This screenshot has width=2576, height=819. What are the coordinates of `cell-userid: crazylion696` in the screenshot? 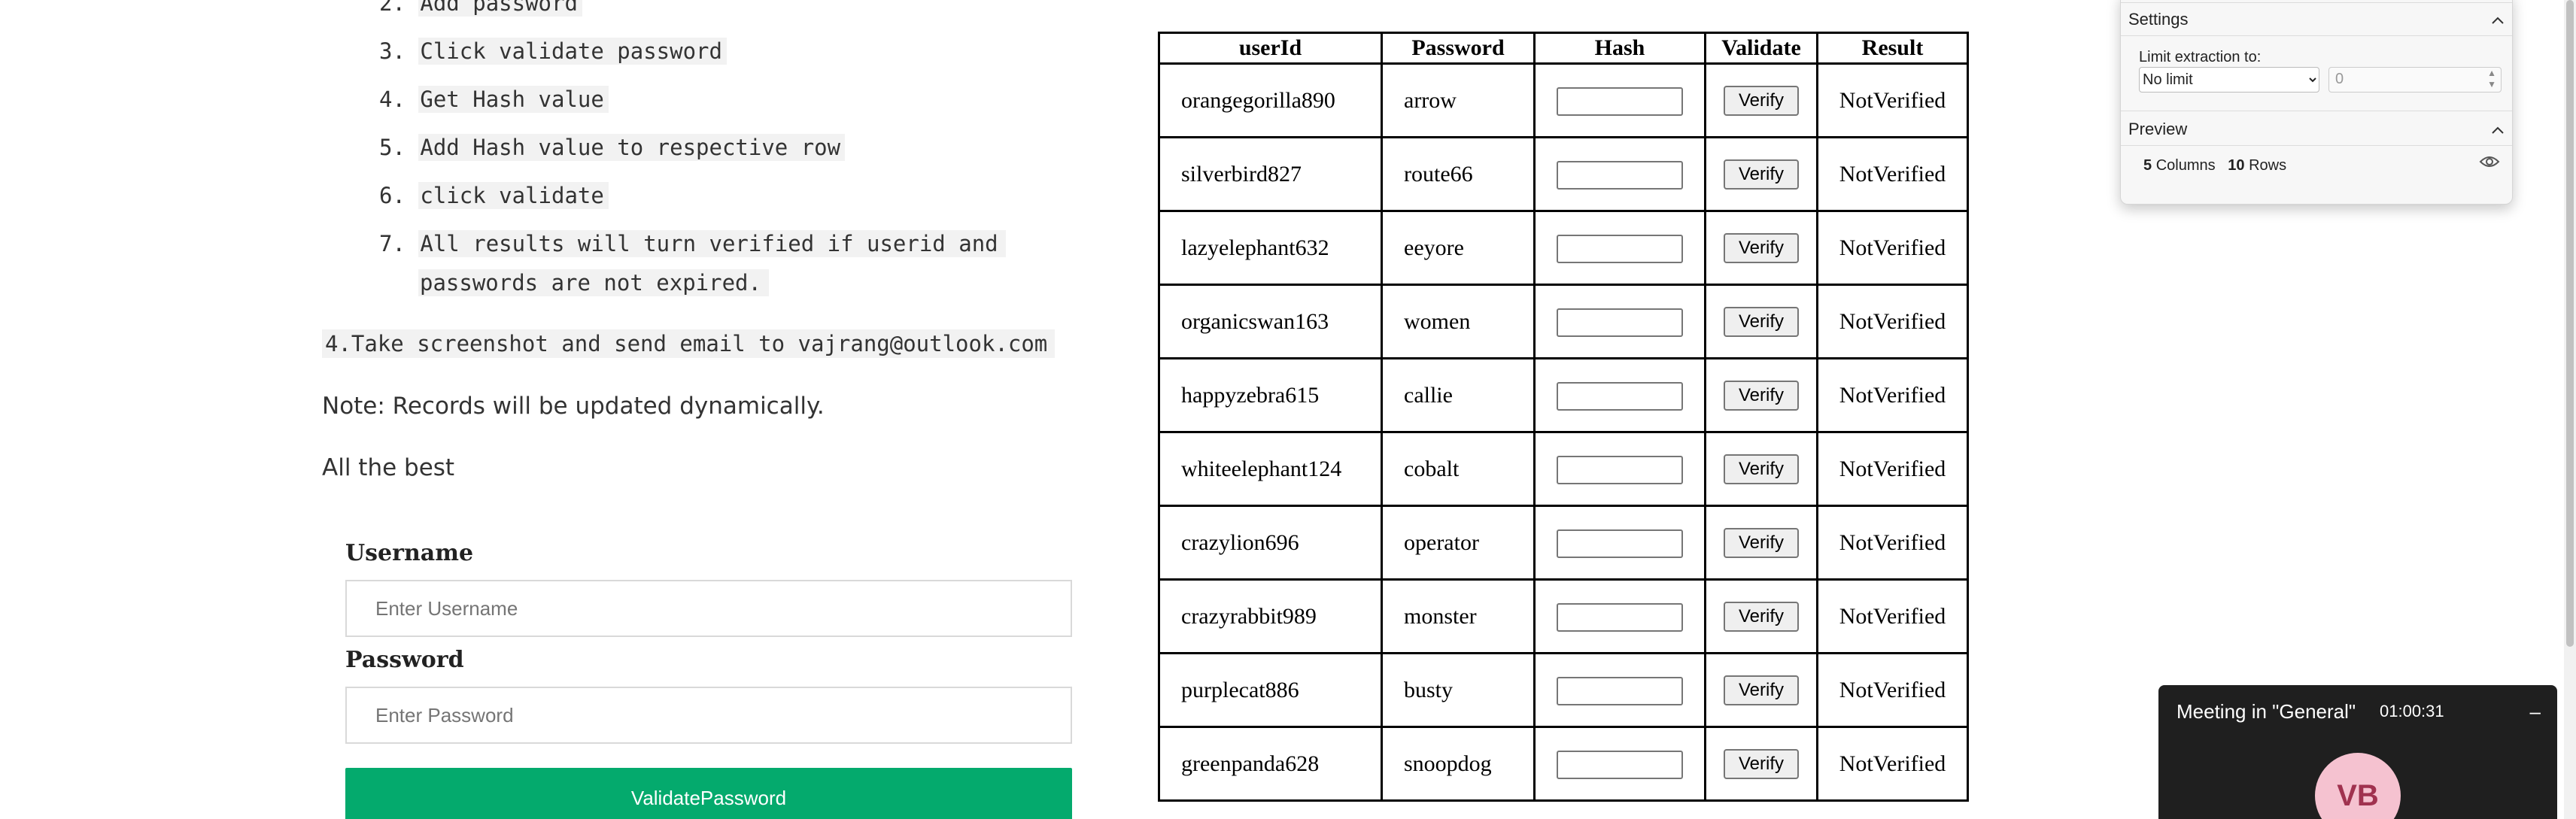 It's located at (1271, 543).